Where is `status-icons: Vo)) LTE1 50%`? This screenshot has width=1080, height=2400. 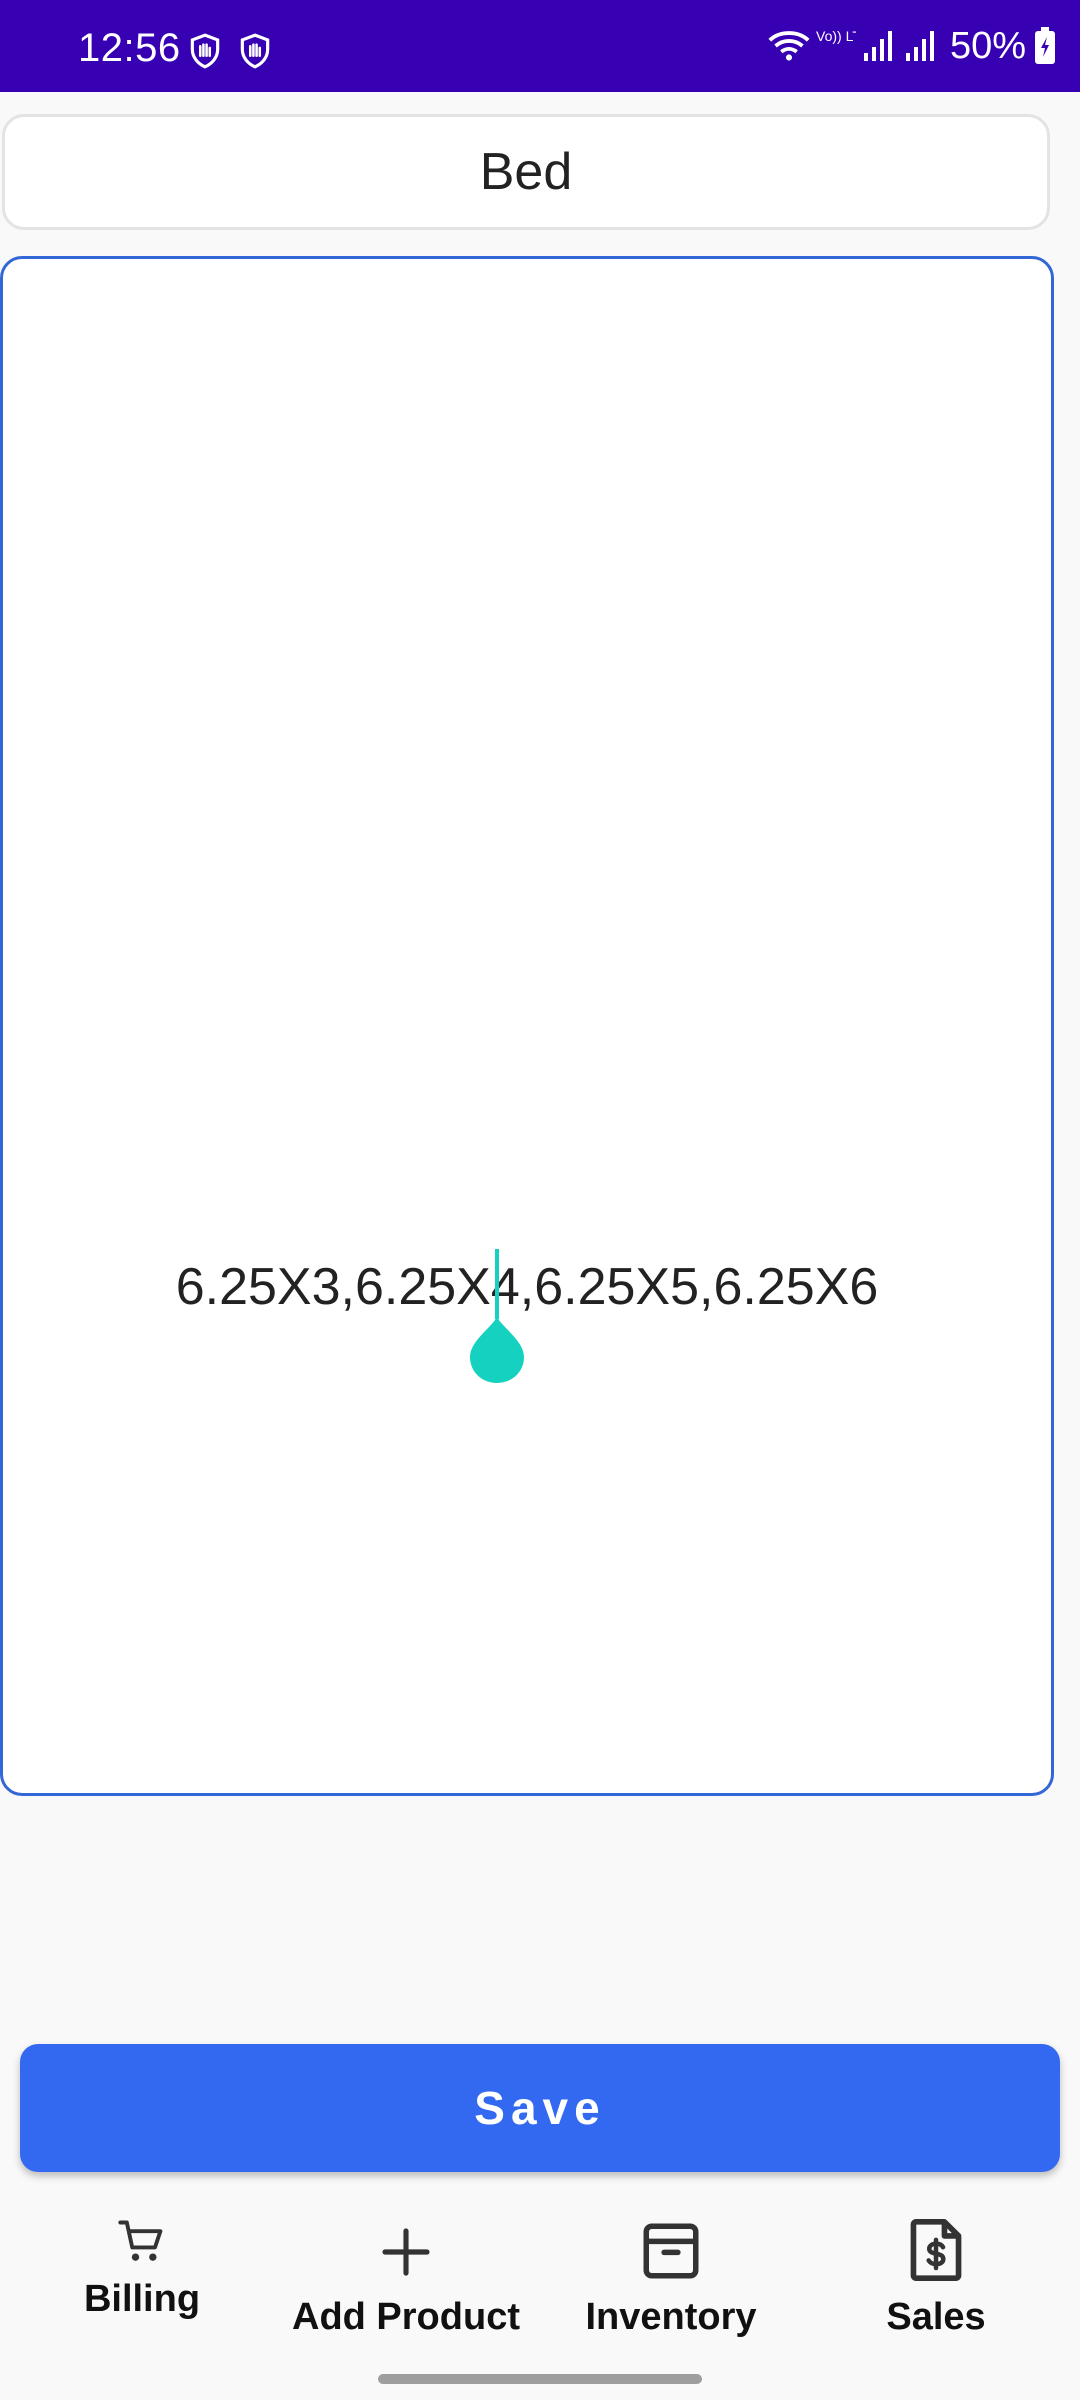 status-icons: Vo)) LTE1 50% is located at coordinates (911, 46).